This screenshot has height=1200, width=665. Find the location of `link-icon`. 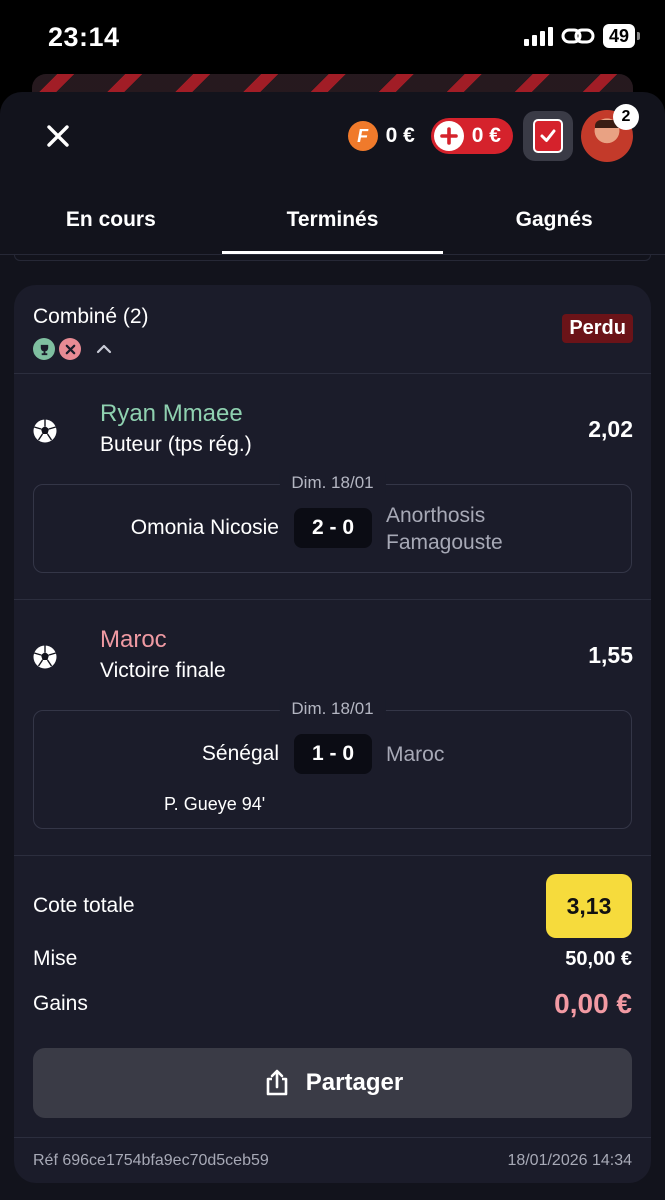

link-icon is located at coordinates (578, 36).